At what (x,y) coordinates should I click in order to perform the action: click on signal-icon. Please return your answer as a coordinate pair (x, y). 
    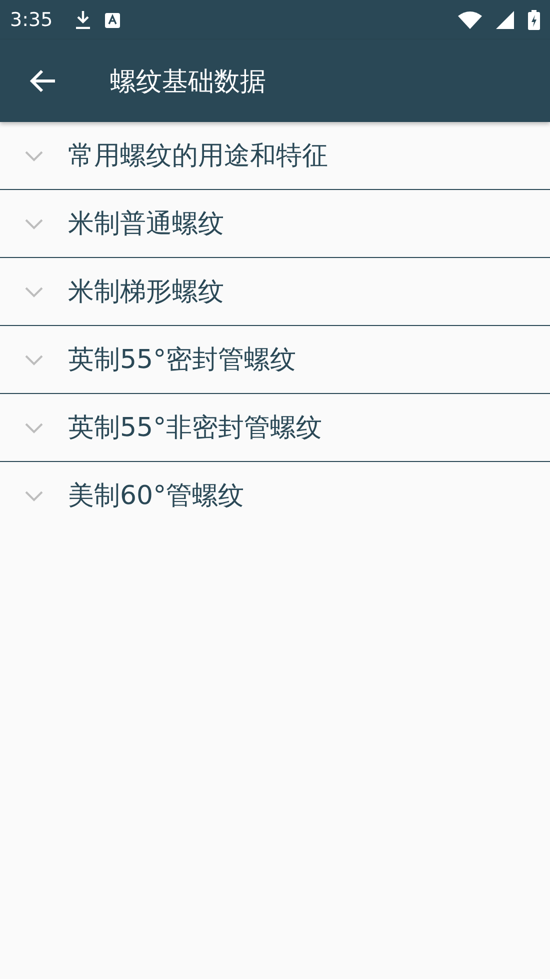
    Looking at the image, I should click on (505, 20).